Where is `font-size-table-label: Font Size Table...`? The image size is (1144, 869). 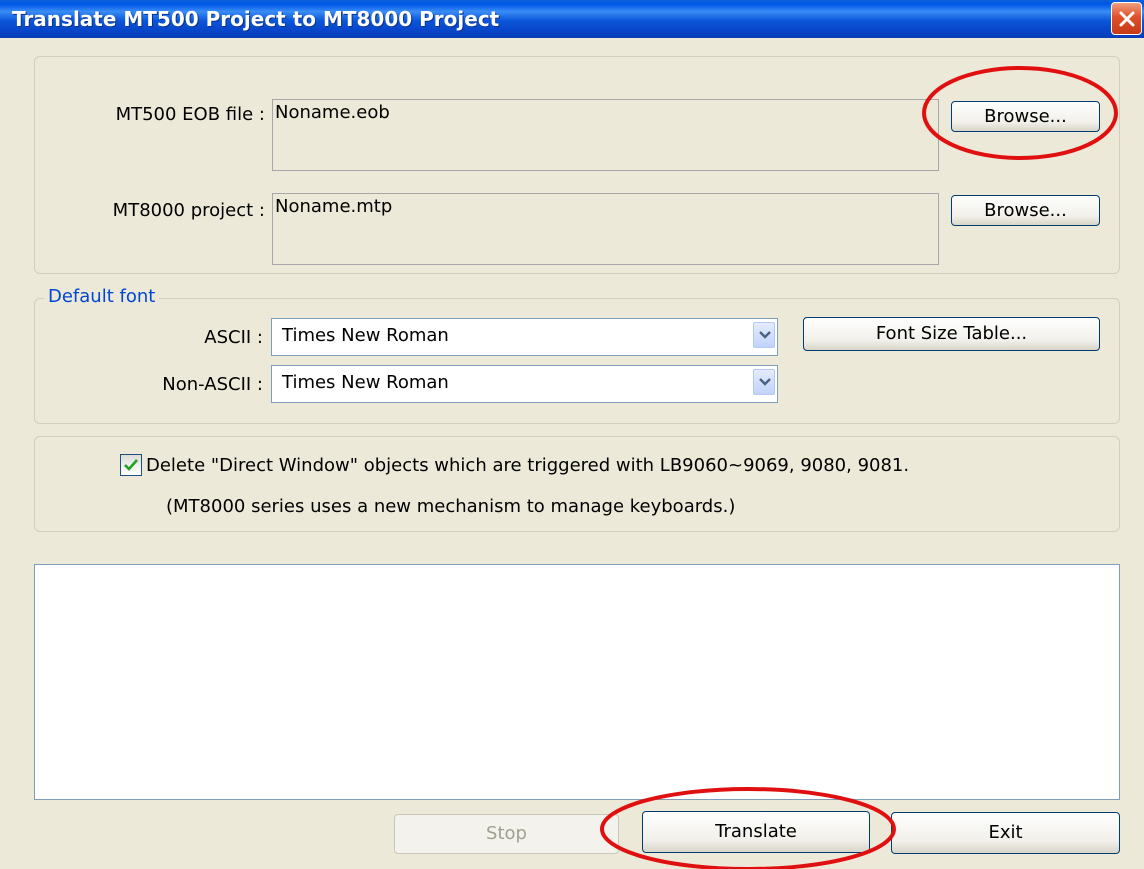 font-size-table-label: Font Size Table... is located at coordinates (951, 333).